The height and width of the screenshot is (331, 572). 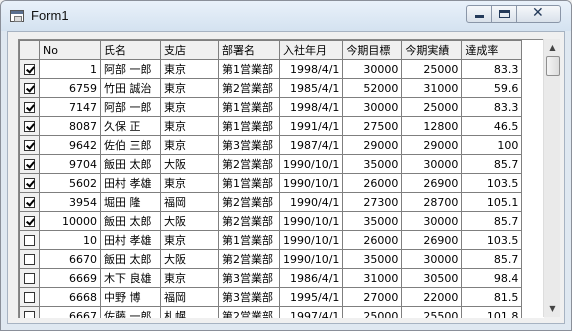 I want to click on table-row: 3954 堀田 隆福岡 第2営業部 1990/4/1 27300 28700 105.1, so click(x=271, y=202).